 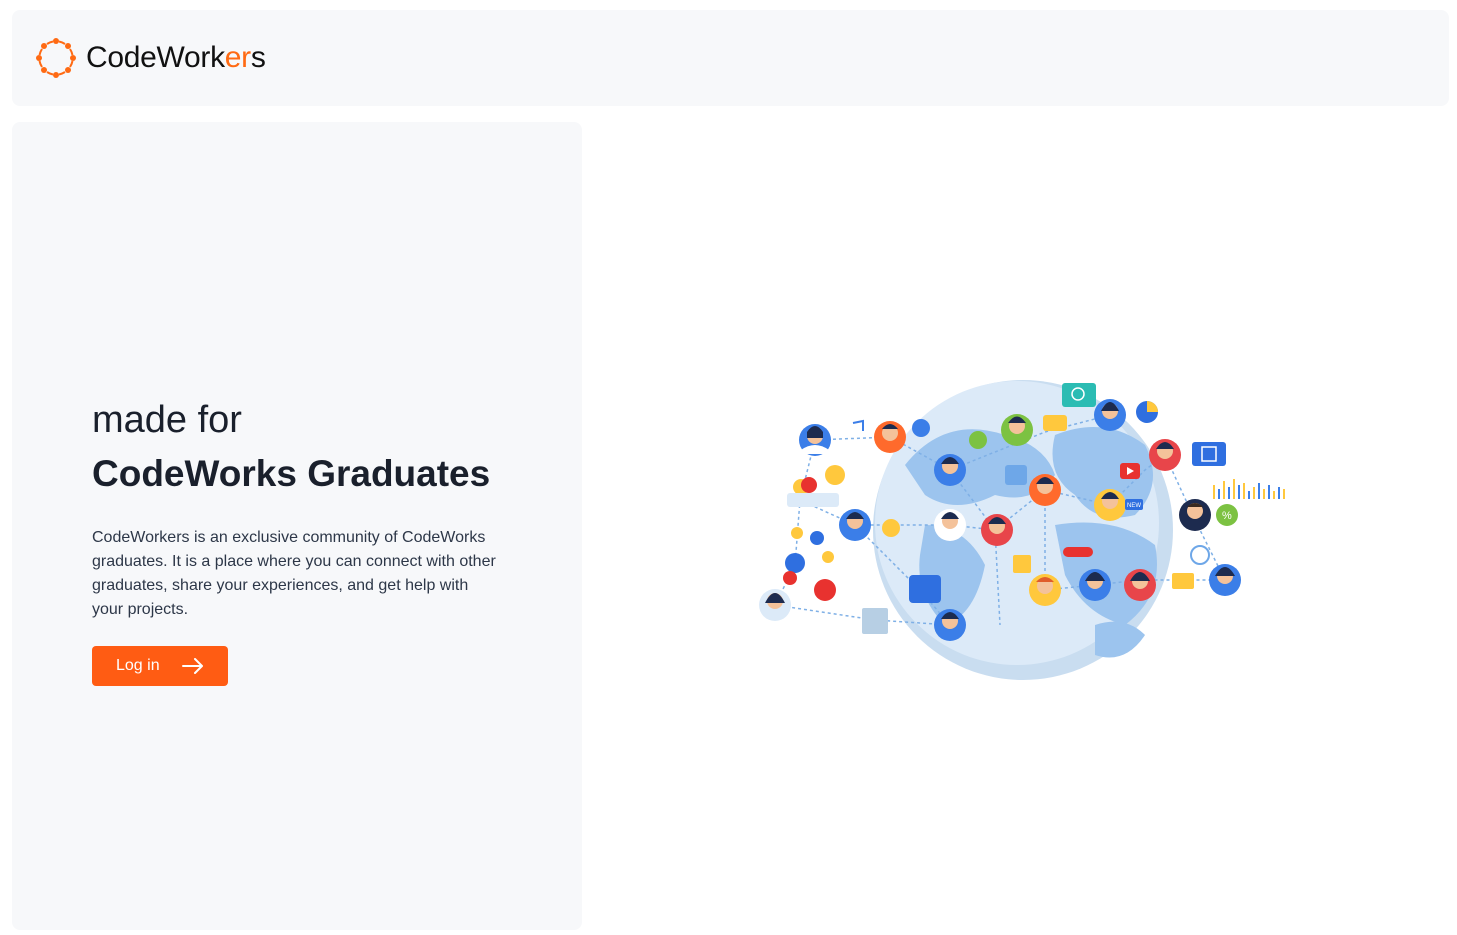 What do you see at coordinates (1022, 530) in the screenshot?
I see `community-globe-illustration: NEW %` at bounding box center [1022, 530].